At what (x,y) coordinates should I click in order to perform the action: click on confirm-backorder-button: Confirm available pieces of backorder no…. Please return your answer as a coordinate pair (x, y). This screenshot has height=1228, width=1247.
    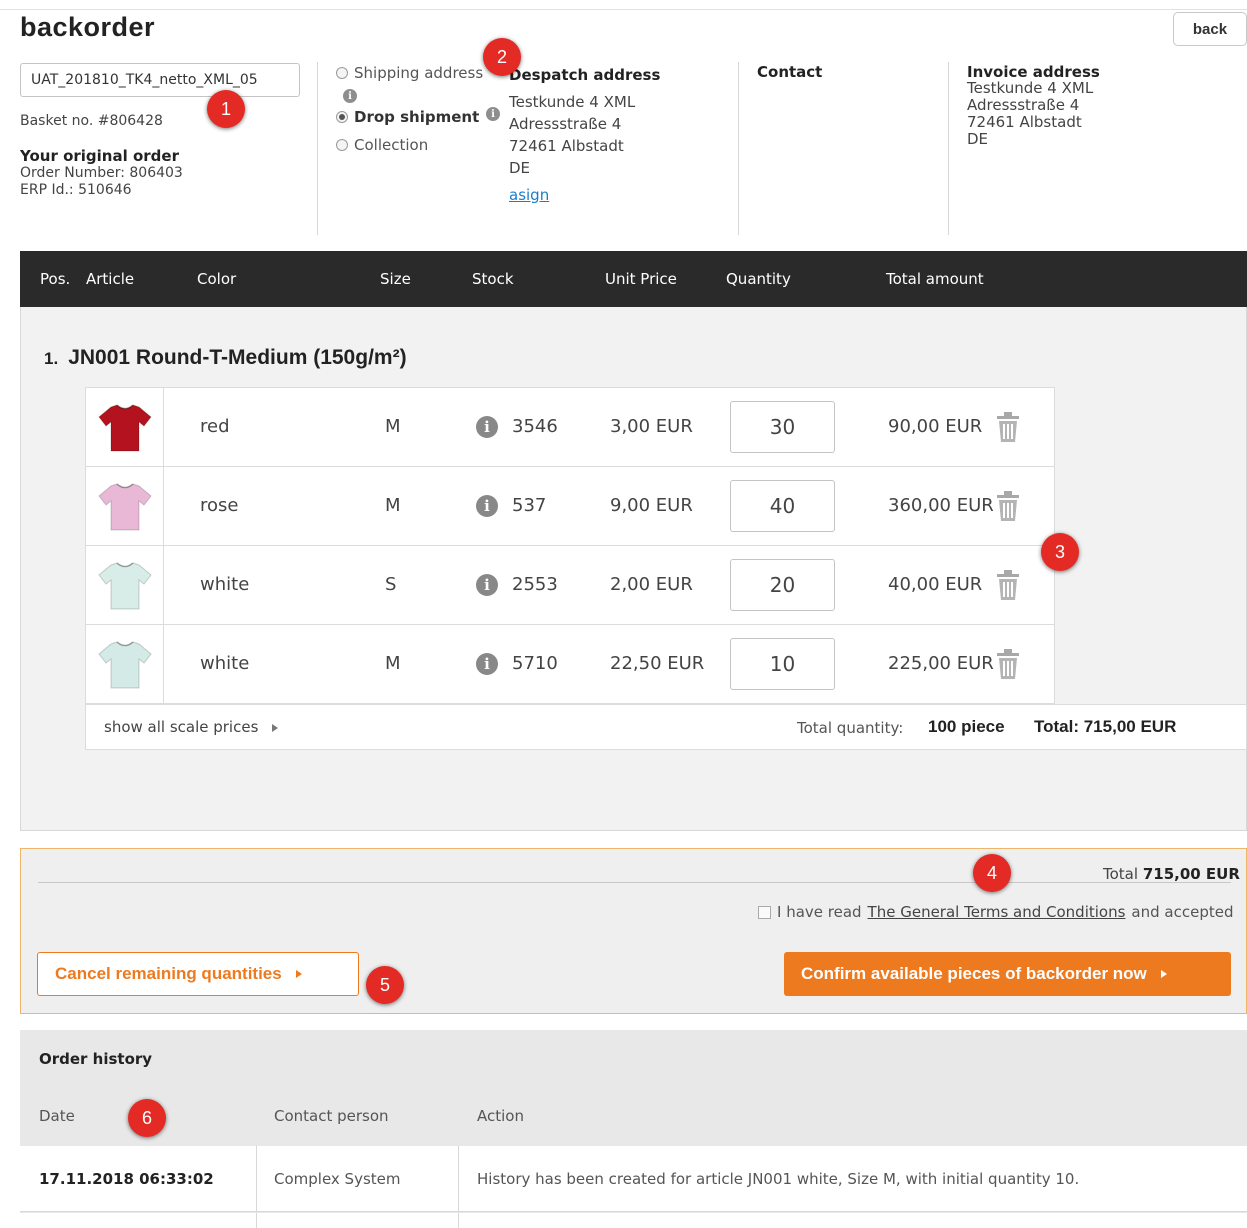
    Looking at the image, I should click on (1007, 974).